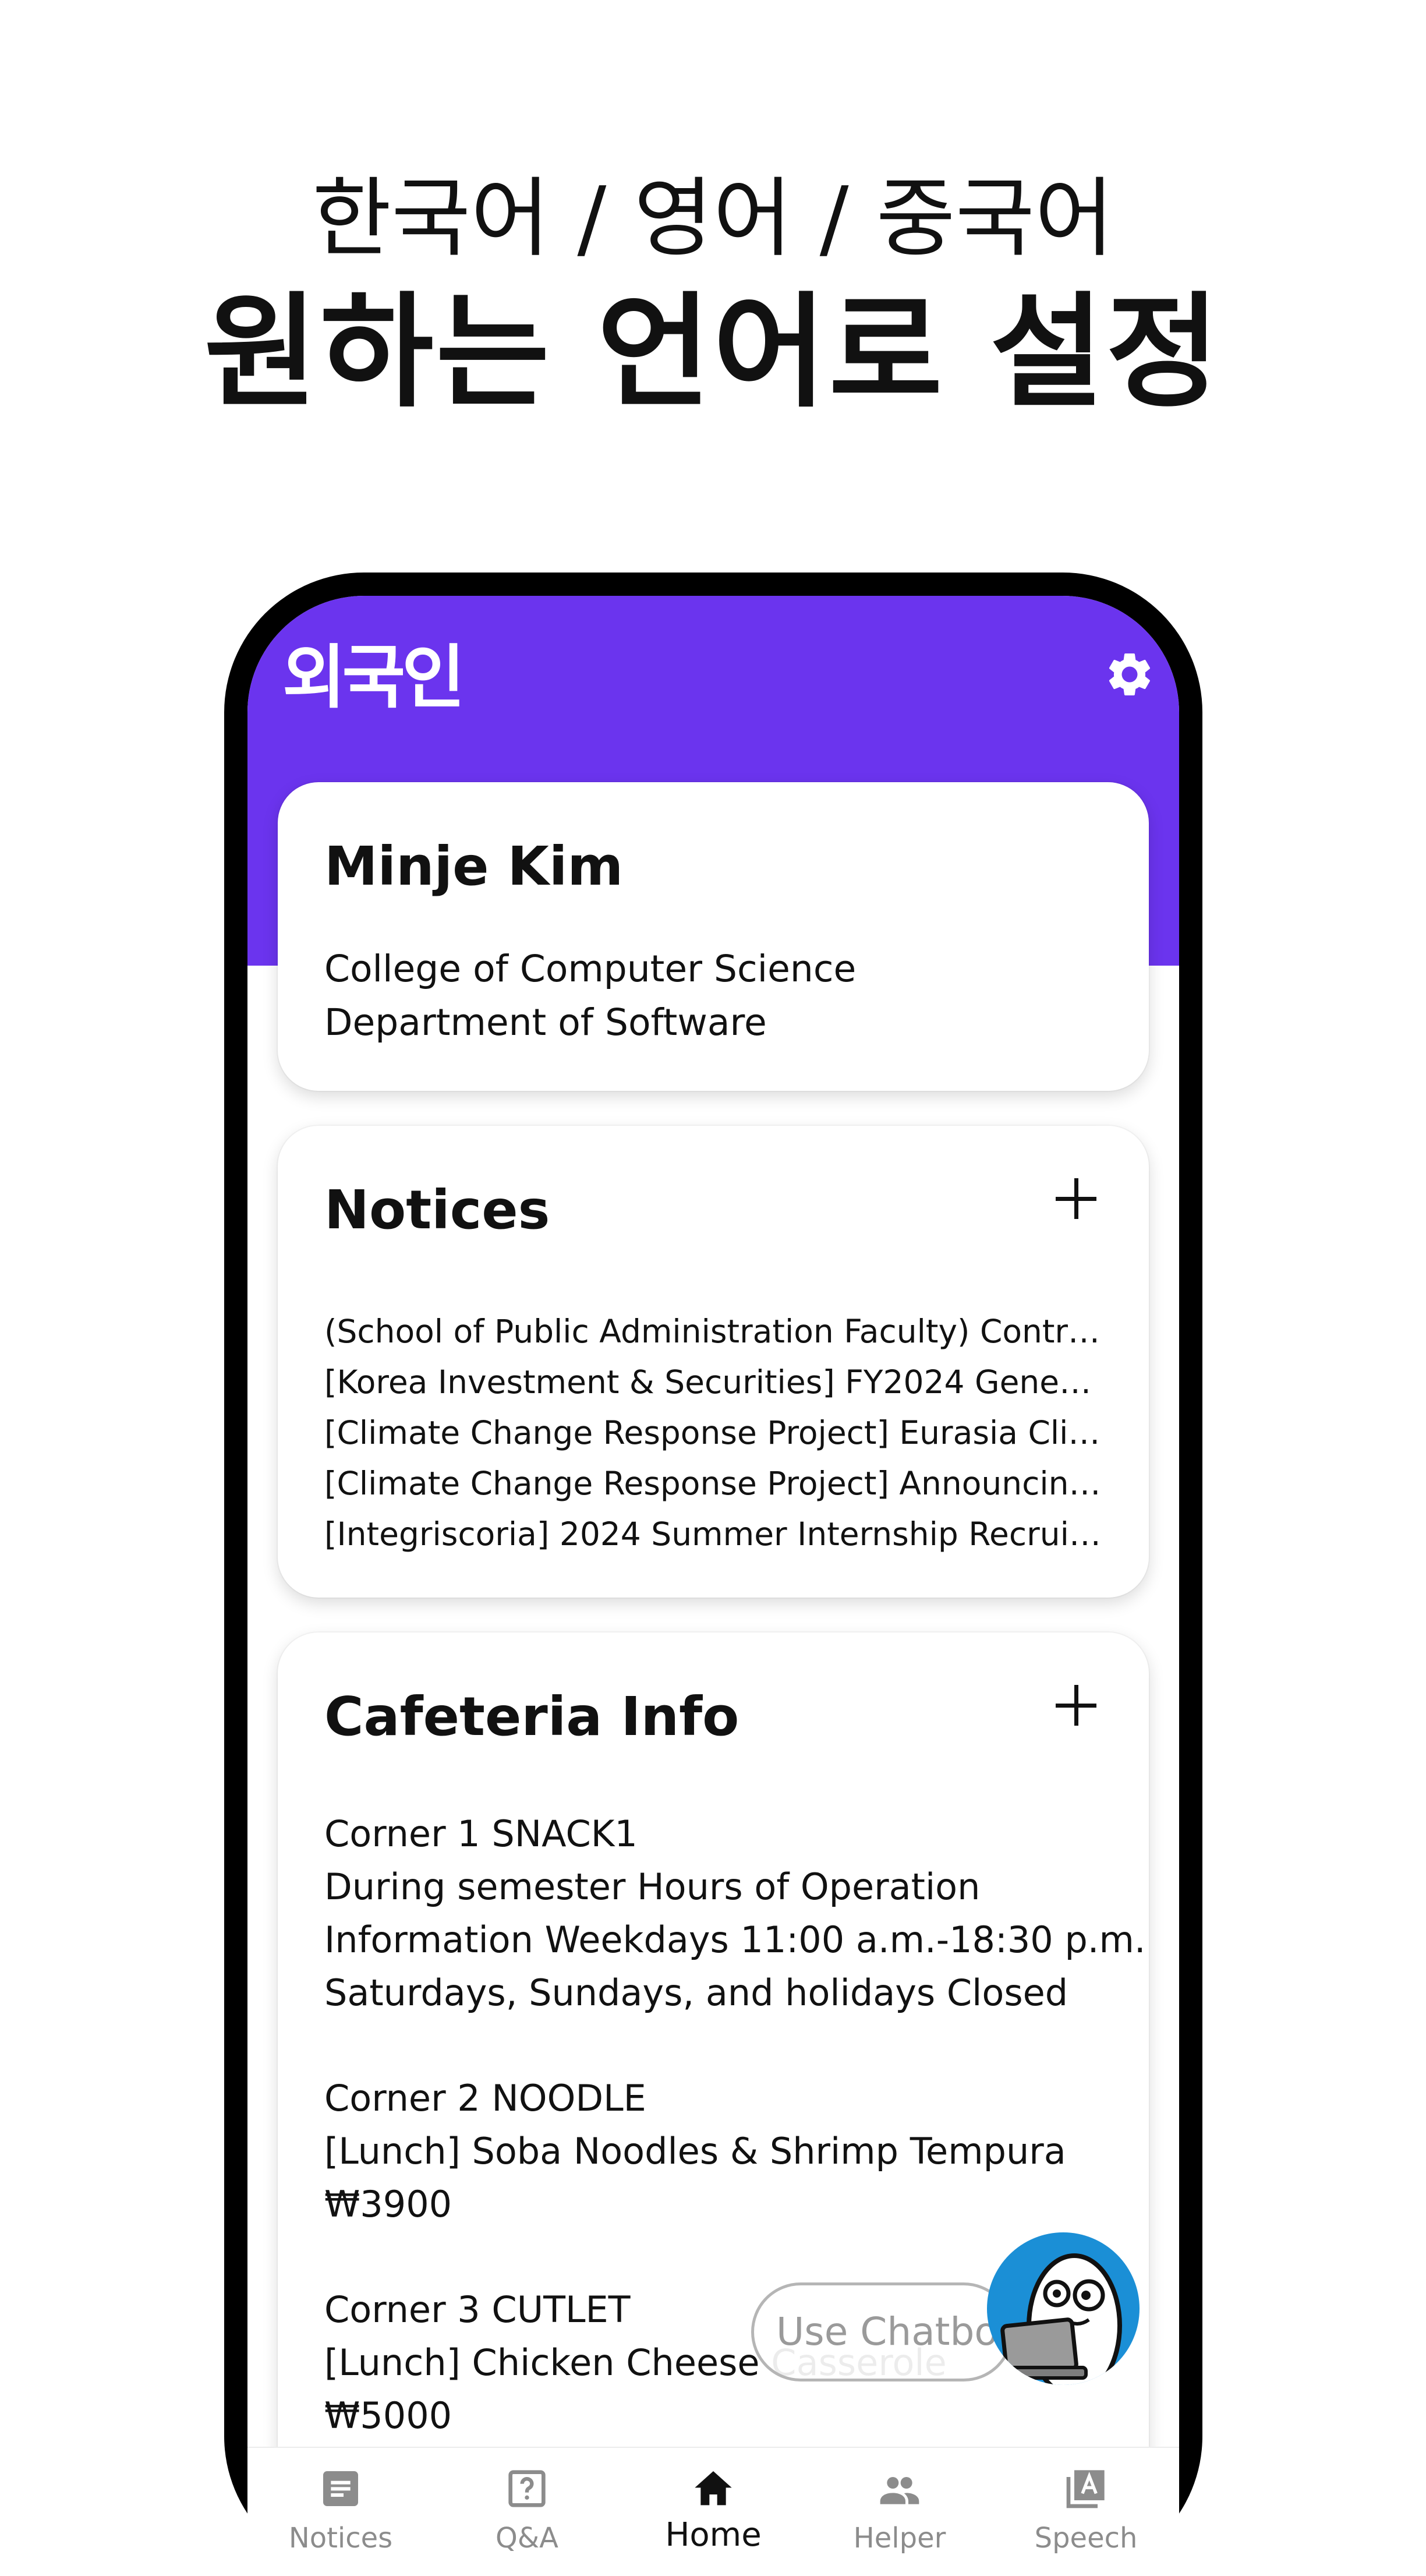  I want to click on bottom-tab-bar: Notices Q&A Home Helper Speech, so click(713, 2511).